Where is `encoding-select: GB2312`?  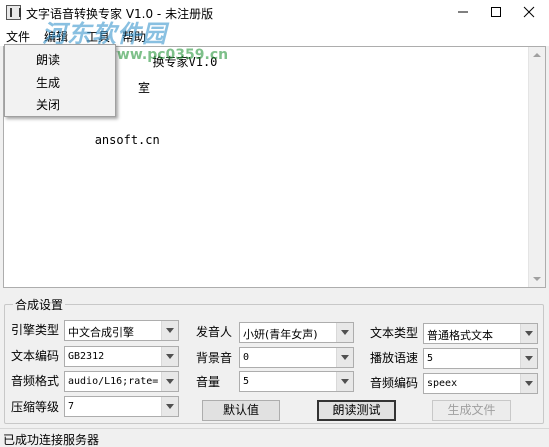 encoding-select: GB2312 is located at coordinates (121, 356).